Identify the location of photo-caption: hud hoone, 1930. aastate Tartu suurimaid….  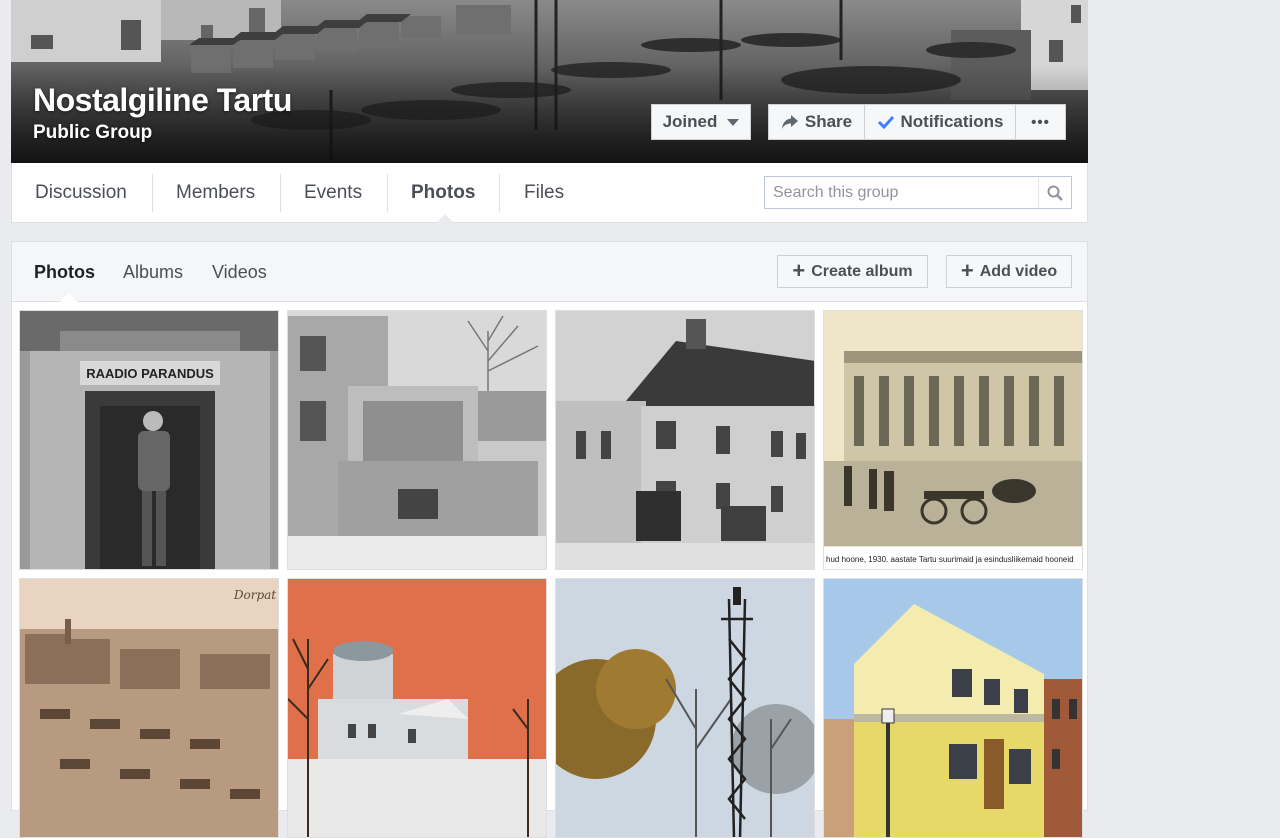
(950, 559).